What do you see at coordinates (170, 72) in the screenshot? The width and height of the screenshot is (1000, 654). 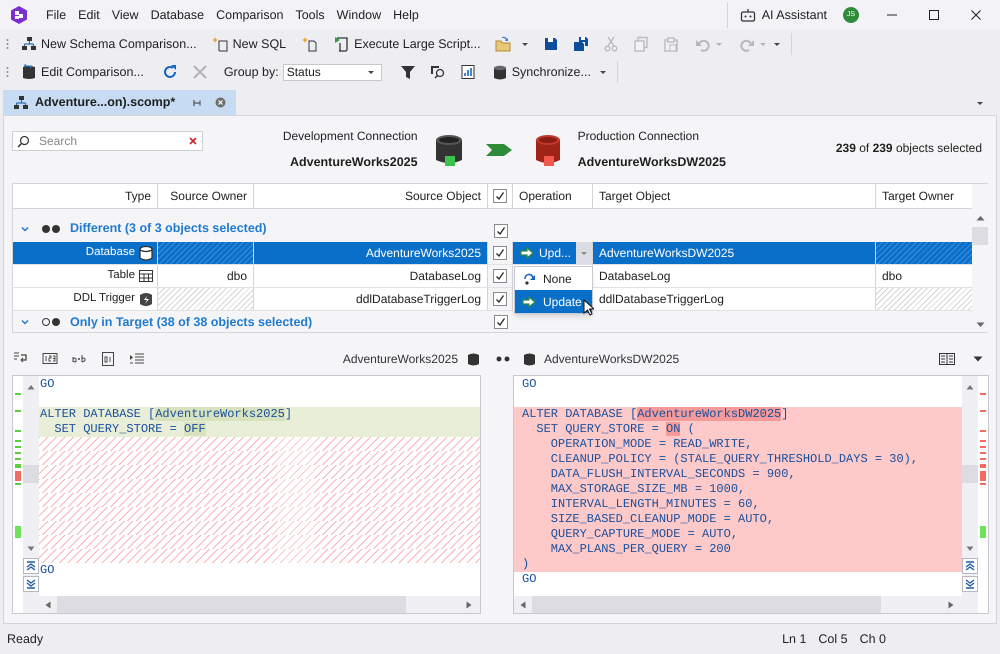 I see `refresh-icon` at bounding box center [170, 72].